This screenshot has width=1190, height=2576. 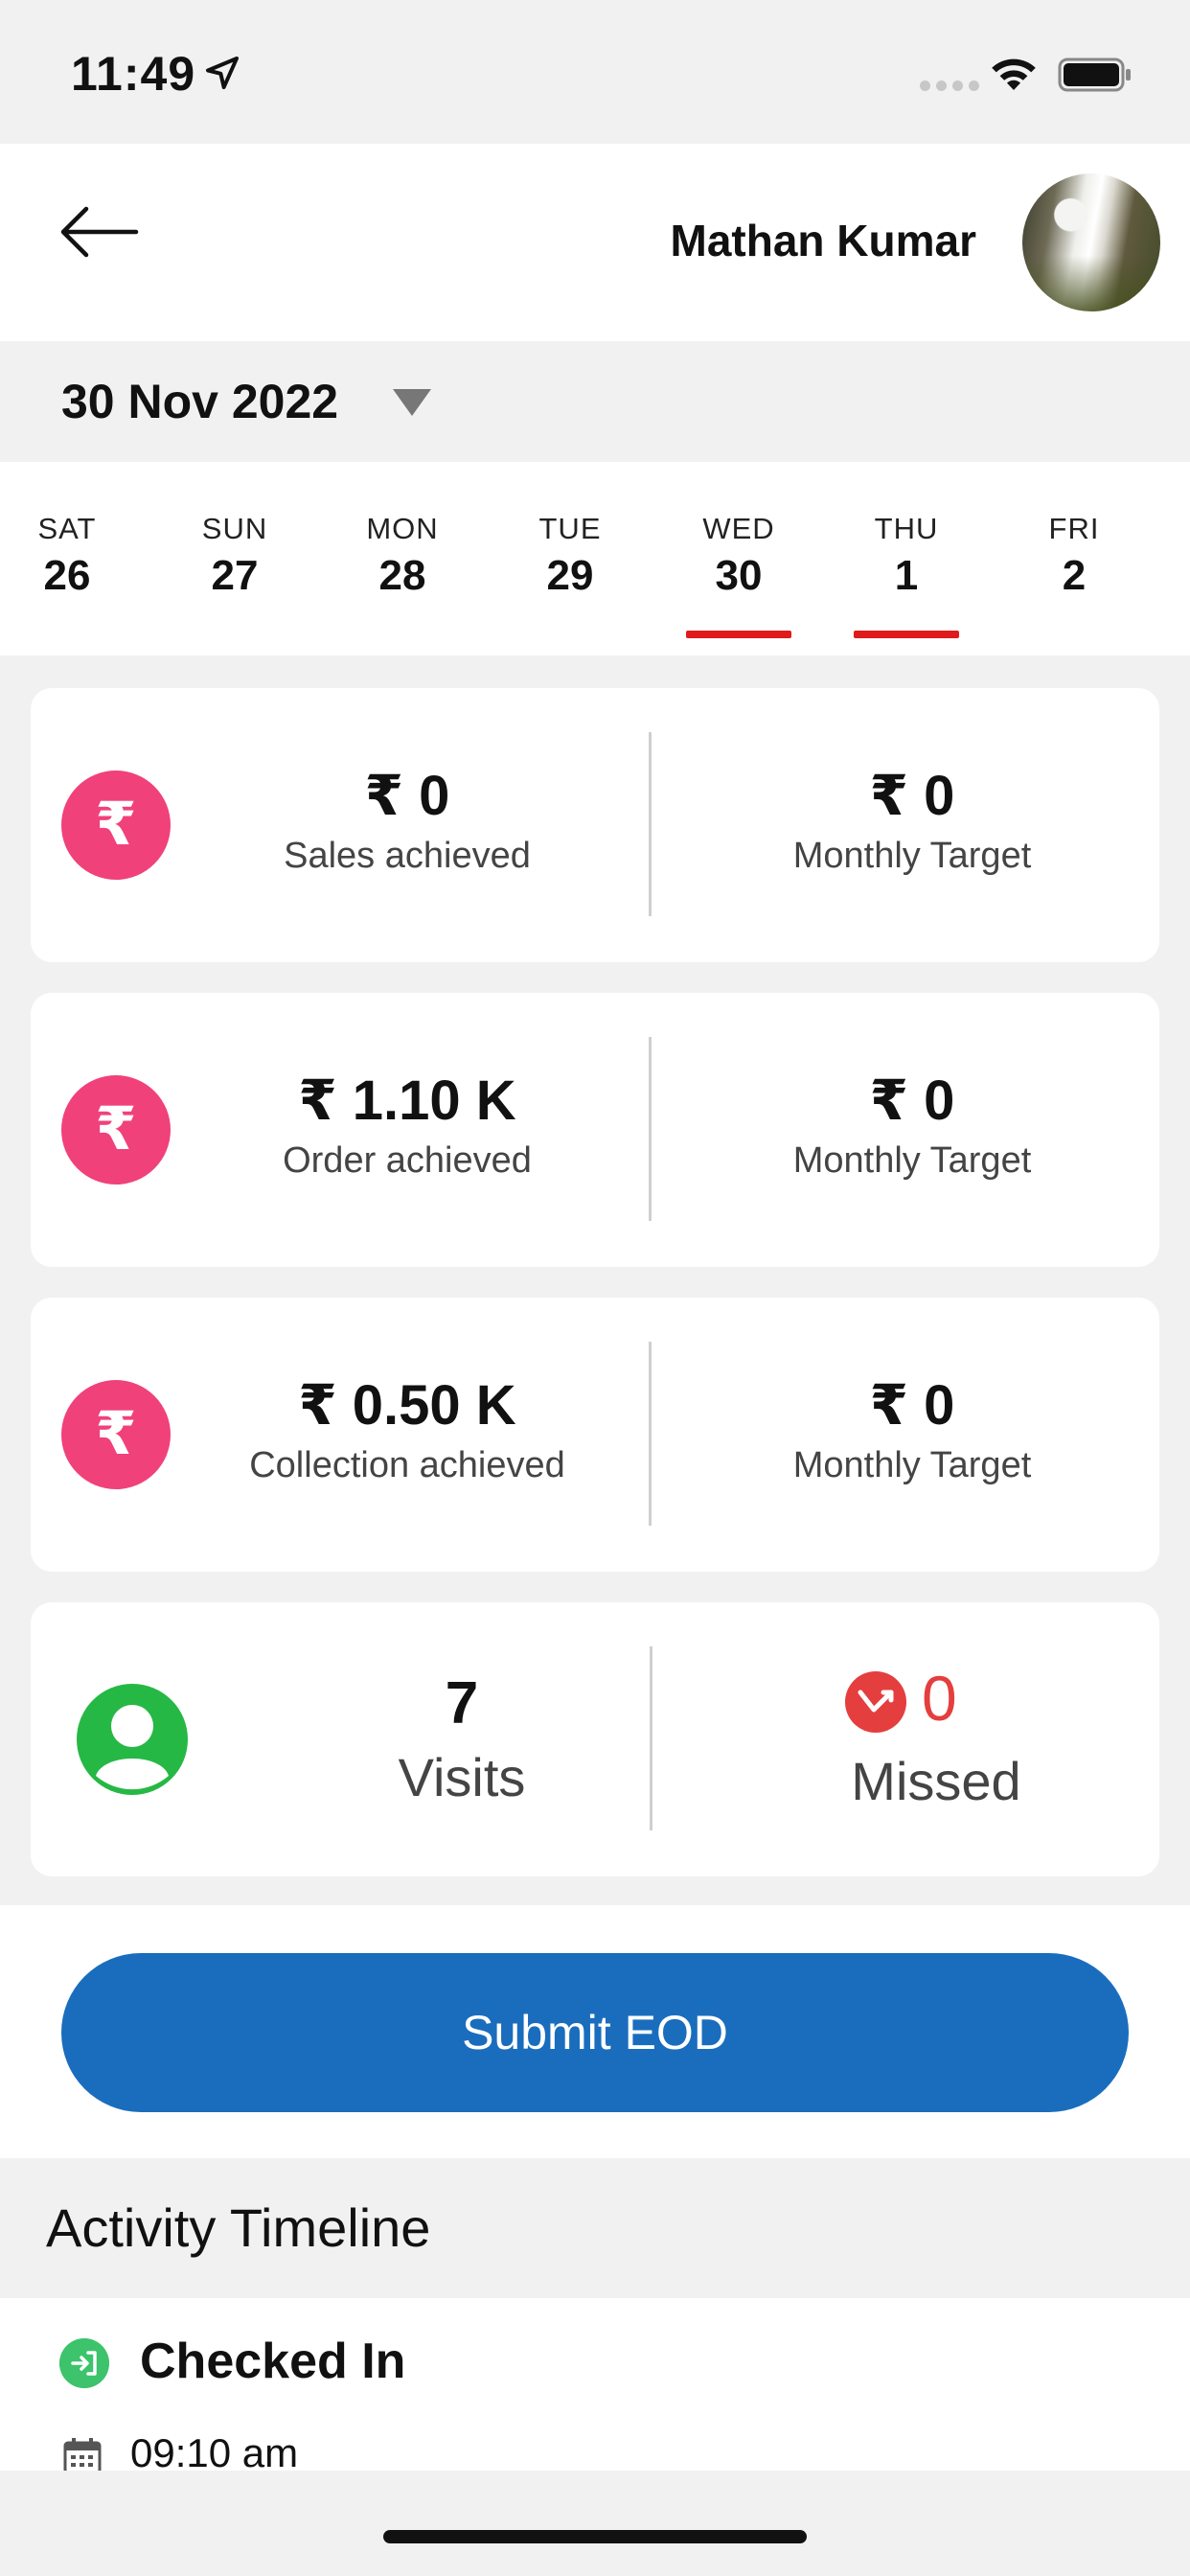 What do you see at coordinates (407, 796) in the screenshot?
I see `sales-value: ₹ 0` at bounding box center [407, 796].